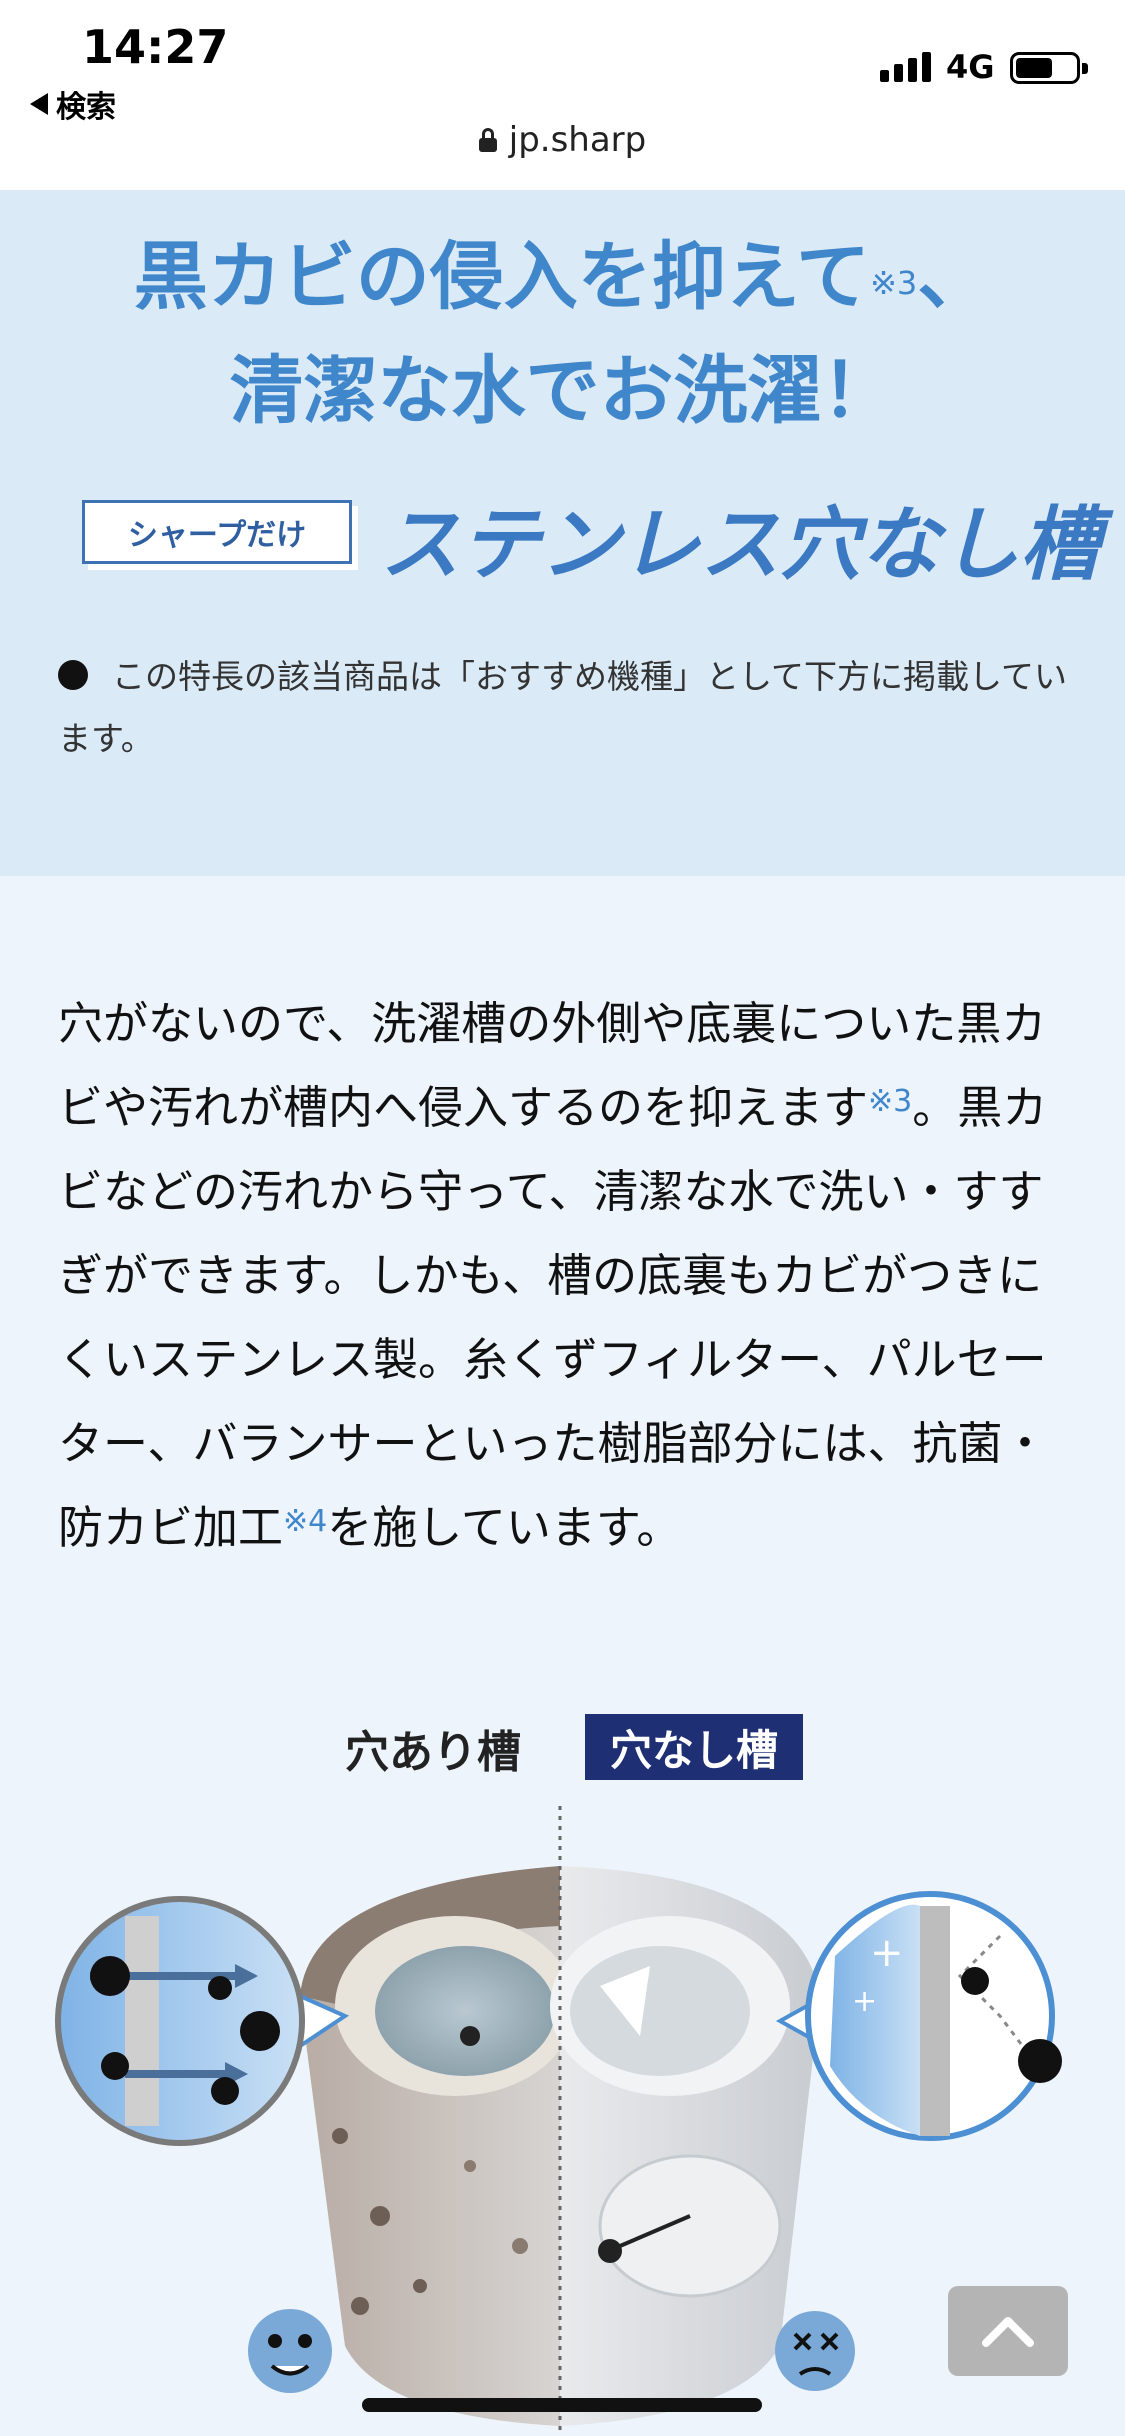 Image resolution: width=1125 pixels, height=2436 pixels. Describe the element at coordinates (918, 2016) in the screenshot. I see `zoom-bubble-without-holes: + +` at that location.